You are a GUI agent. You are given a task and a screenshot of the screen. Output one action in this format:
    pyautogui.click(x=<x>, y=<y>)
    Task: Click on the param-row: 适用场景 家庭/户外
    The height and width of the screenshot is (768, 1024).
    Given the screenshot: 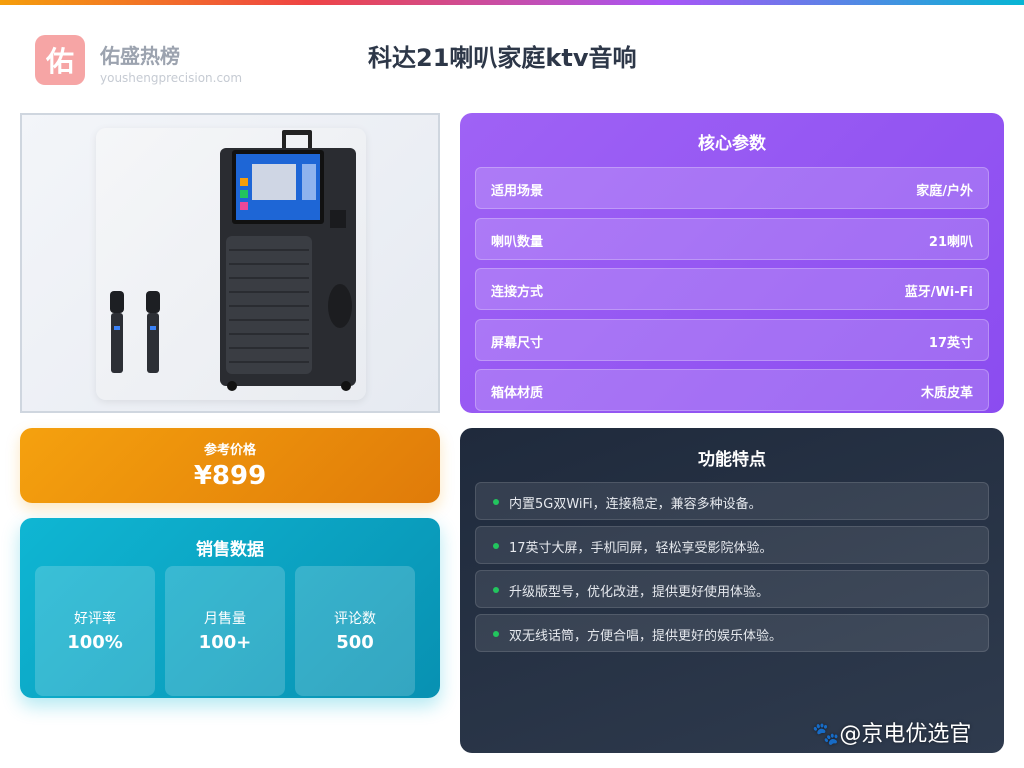 What is the action you would take?
    pyautogui.click(x=732, y=188)
    